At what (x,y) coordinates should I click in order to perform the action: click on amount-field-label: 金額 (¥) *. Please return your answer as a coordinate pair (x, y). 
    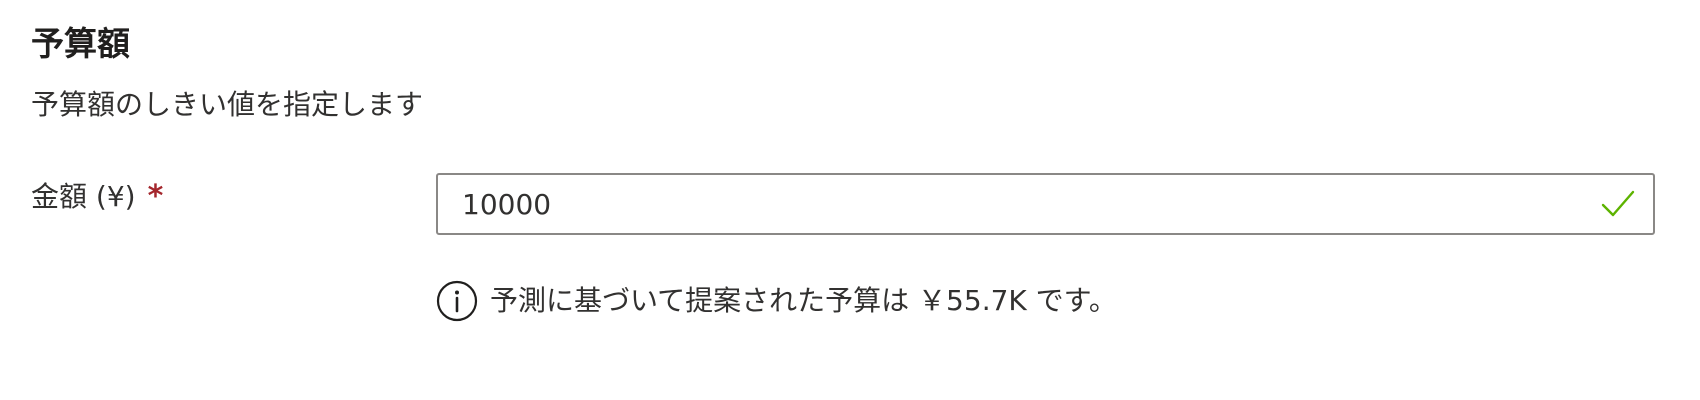
    Looking at the image, I should click on (97, 197).